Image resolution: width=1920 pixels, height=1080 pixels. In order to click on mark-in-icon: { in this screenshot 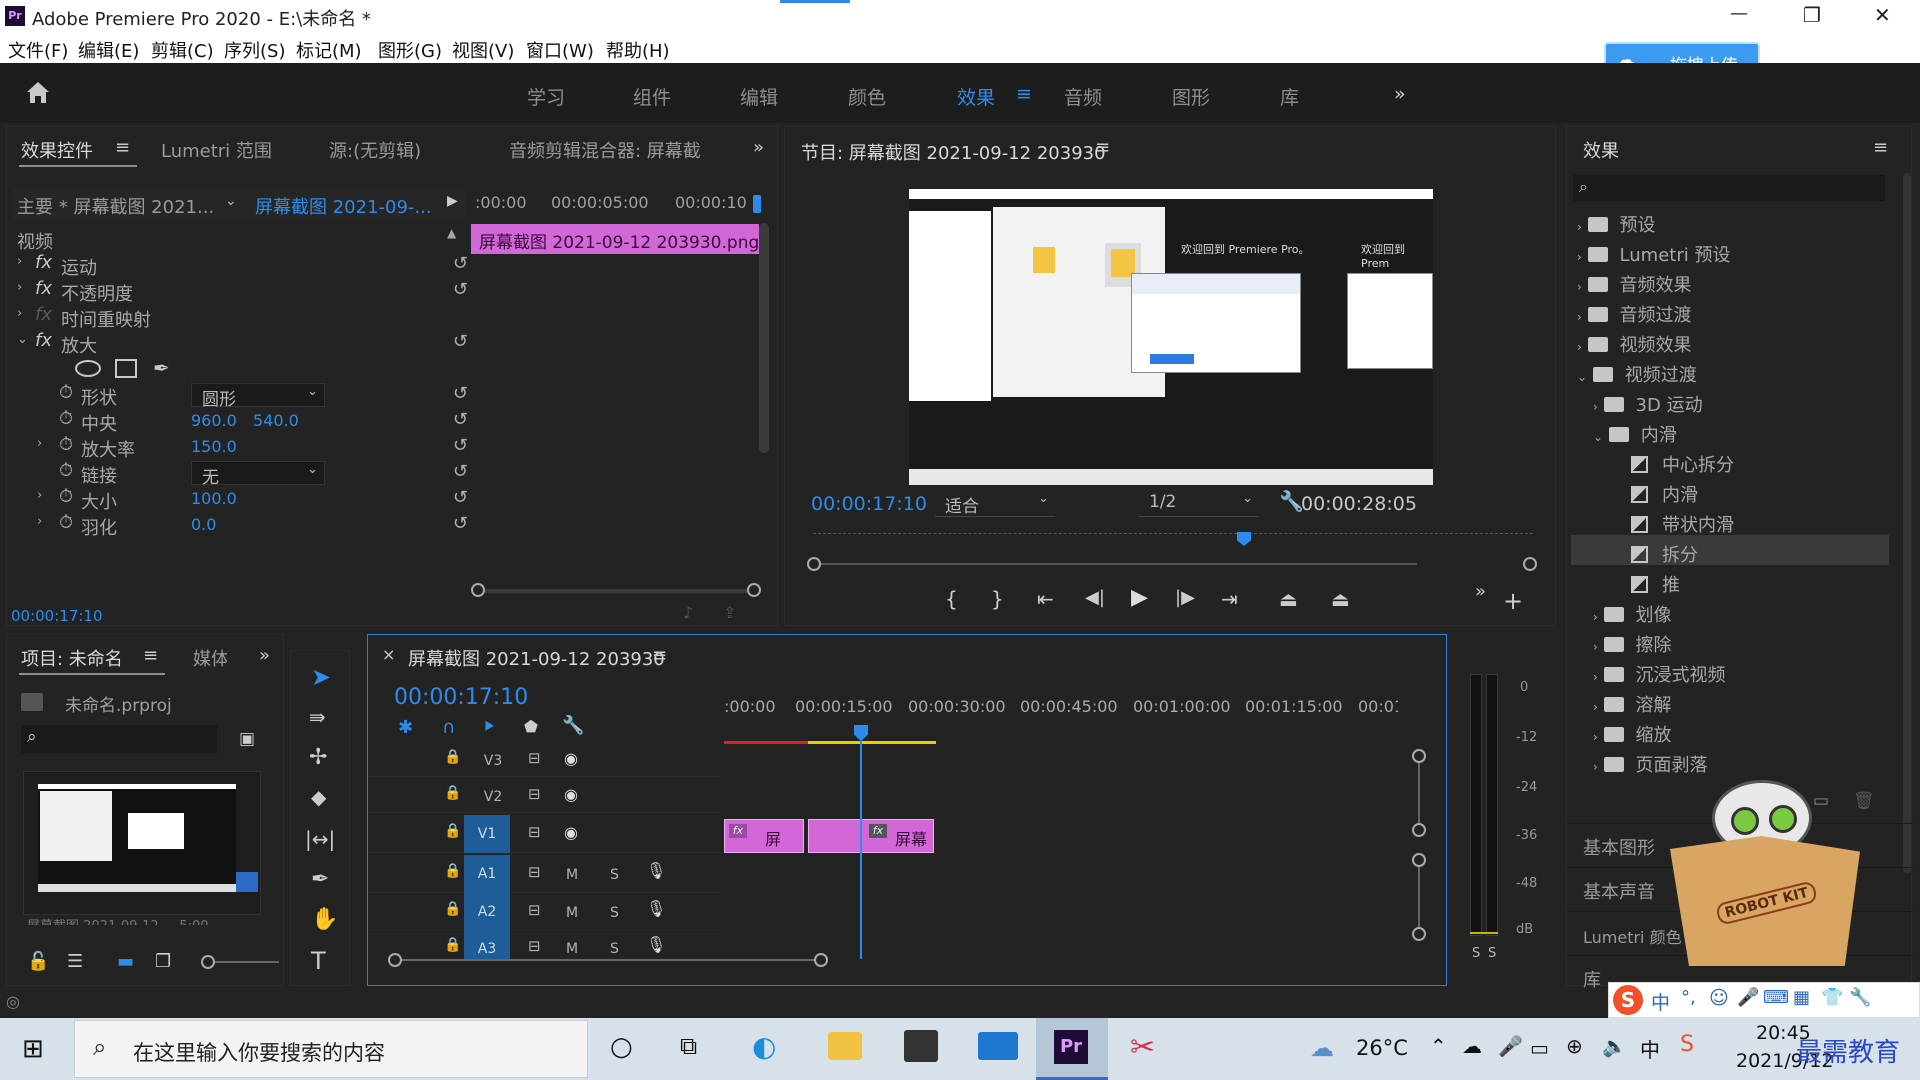, I will do `click(951, 599)`.